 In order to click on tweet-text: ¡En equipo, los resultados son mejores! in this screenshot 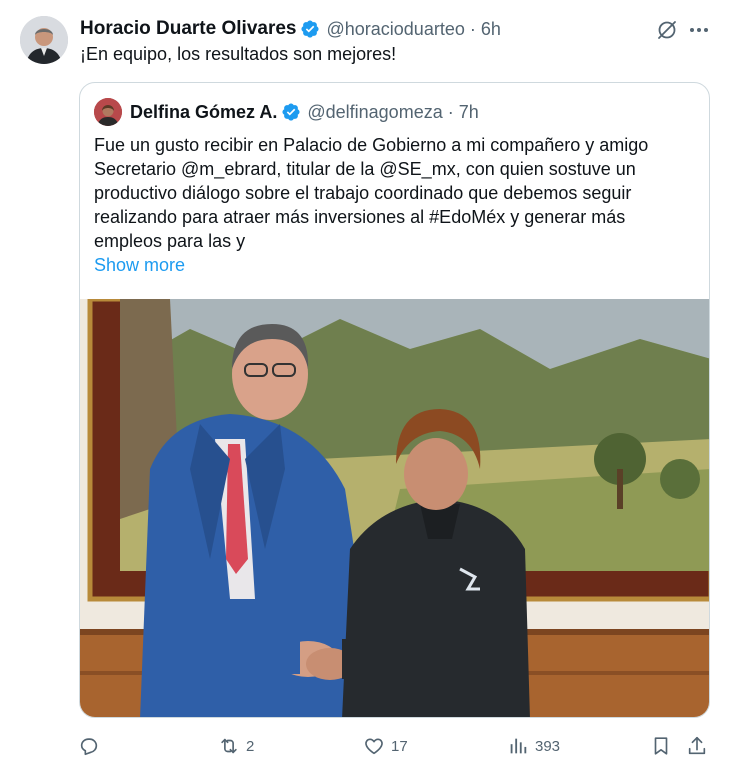, I will do `click(238, 54)`.